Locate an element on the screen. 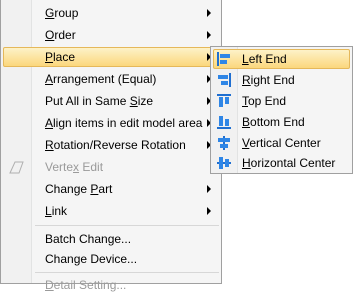 The width and height of the screenshot is (354, 295). submenu-item-bottom-end: Bottom End is located at coordinates (281, 122).